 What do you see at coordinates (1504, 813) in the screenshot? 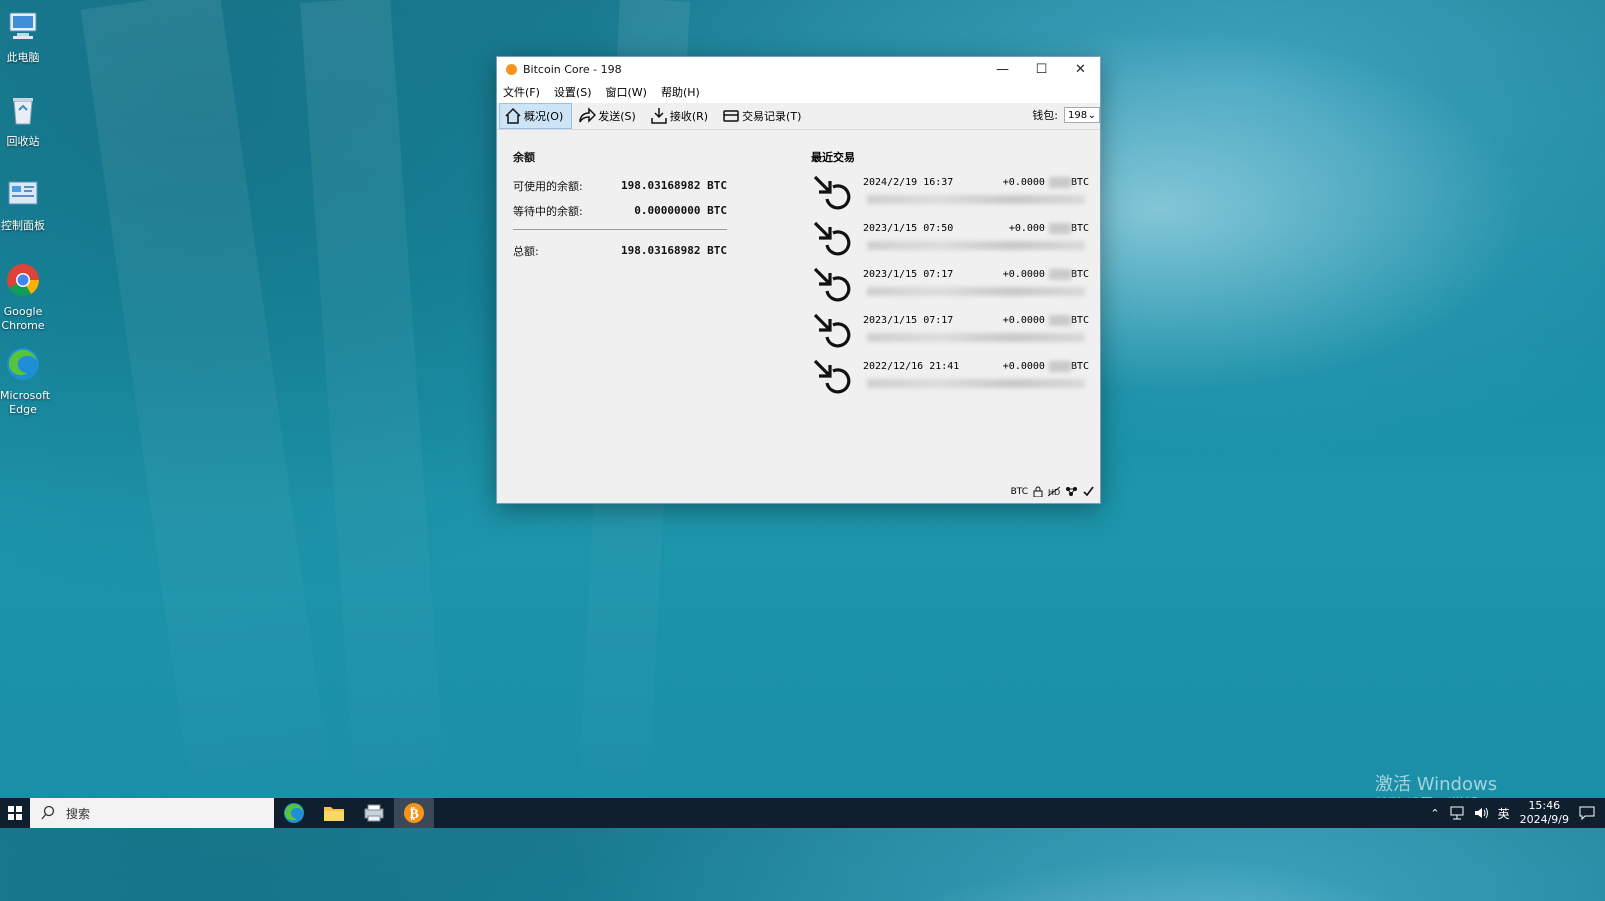
I see `ime-indicator: 英` at bounding box center [1504, 813].